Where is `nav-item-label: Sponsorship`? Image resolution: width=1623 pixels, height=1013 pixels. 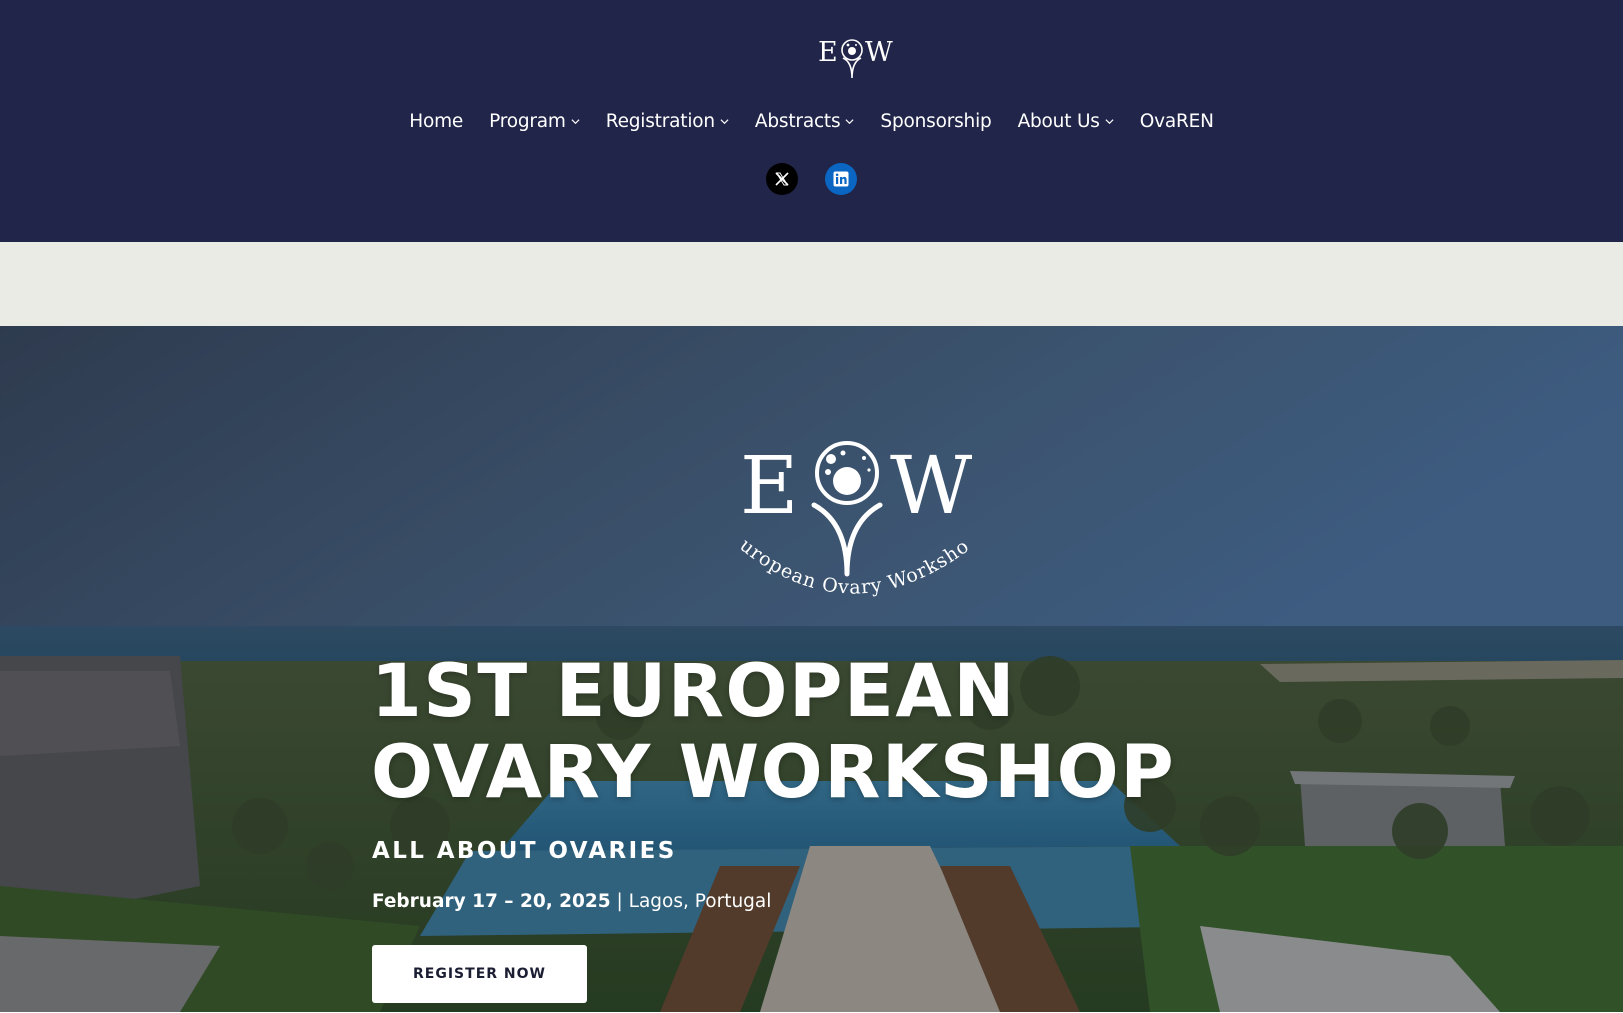 nav-item-label: Sponsorship is located at coordinates (936, 121).